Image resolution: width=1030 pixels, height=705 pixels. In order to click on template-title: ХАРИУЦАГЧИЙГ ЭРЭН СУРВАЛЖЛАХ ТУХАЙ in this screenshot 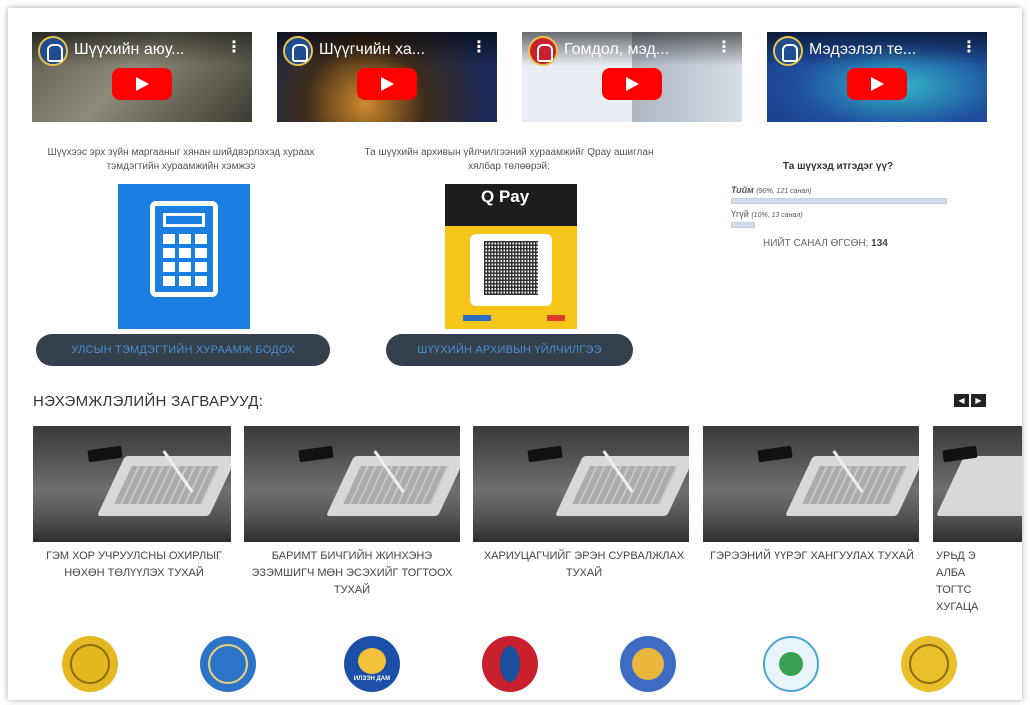, I will do `click(584, 565)`.